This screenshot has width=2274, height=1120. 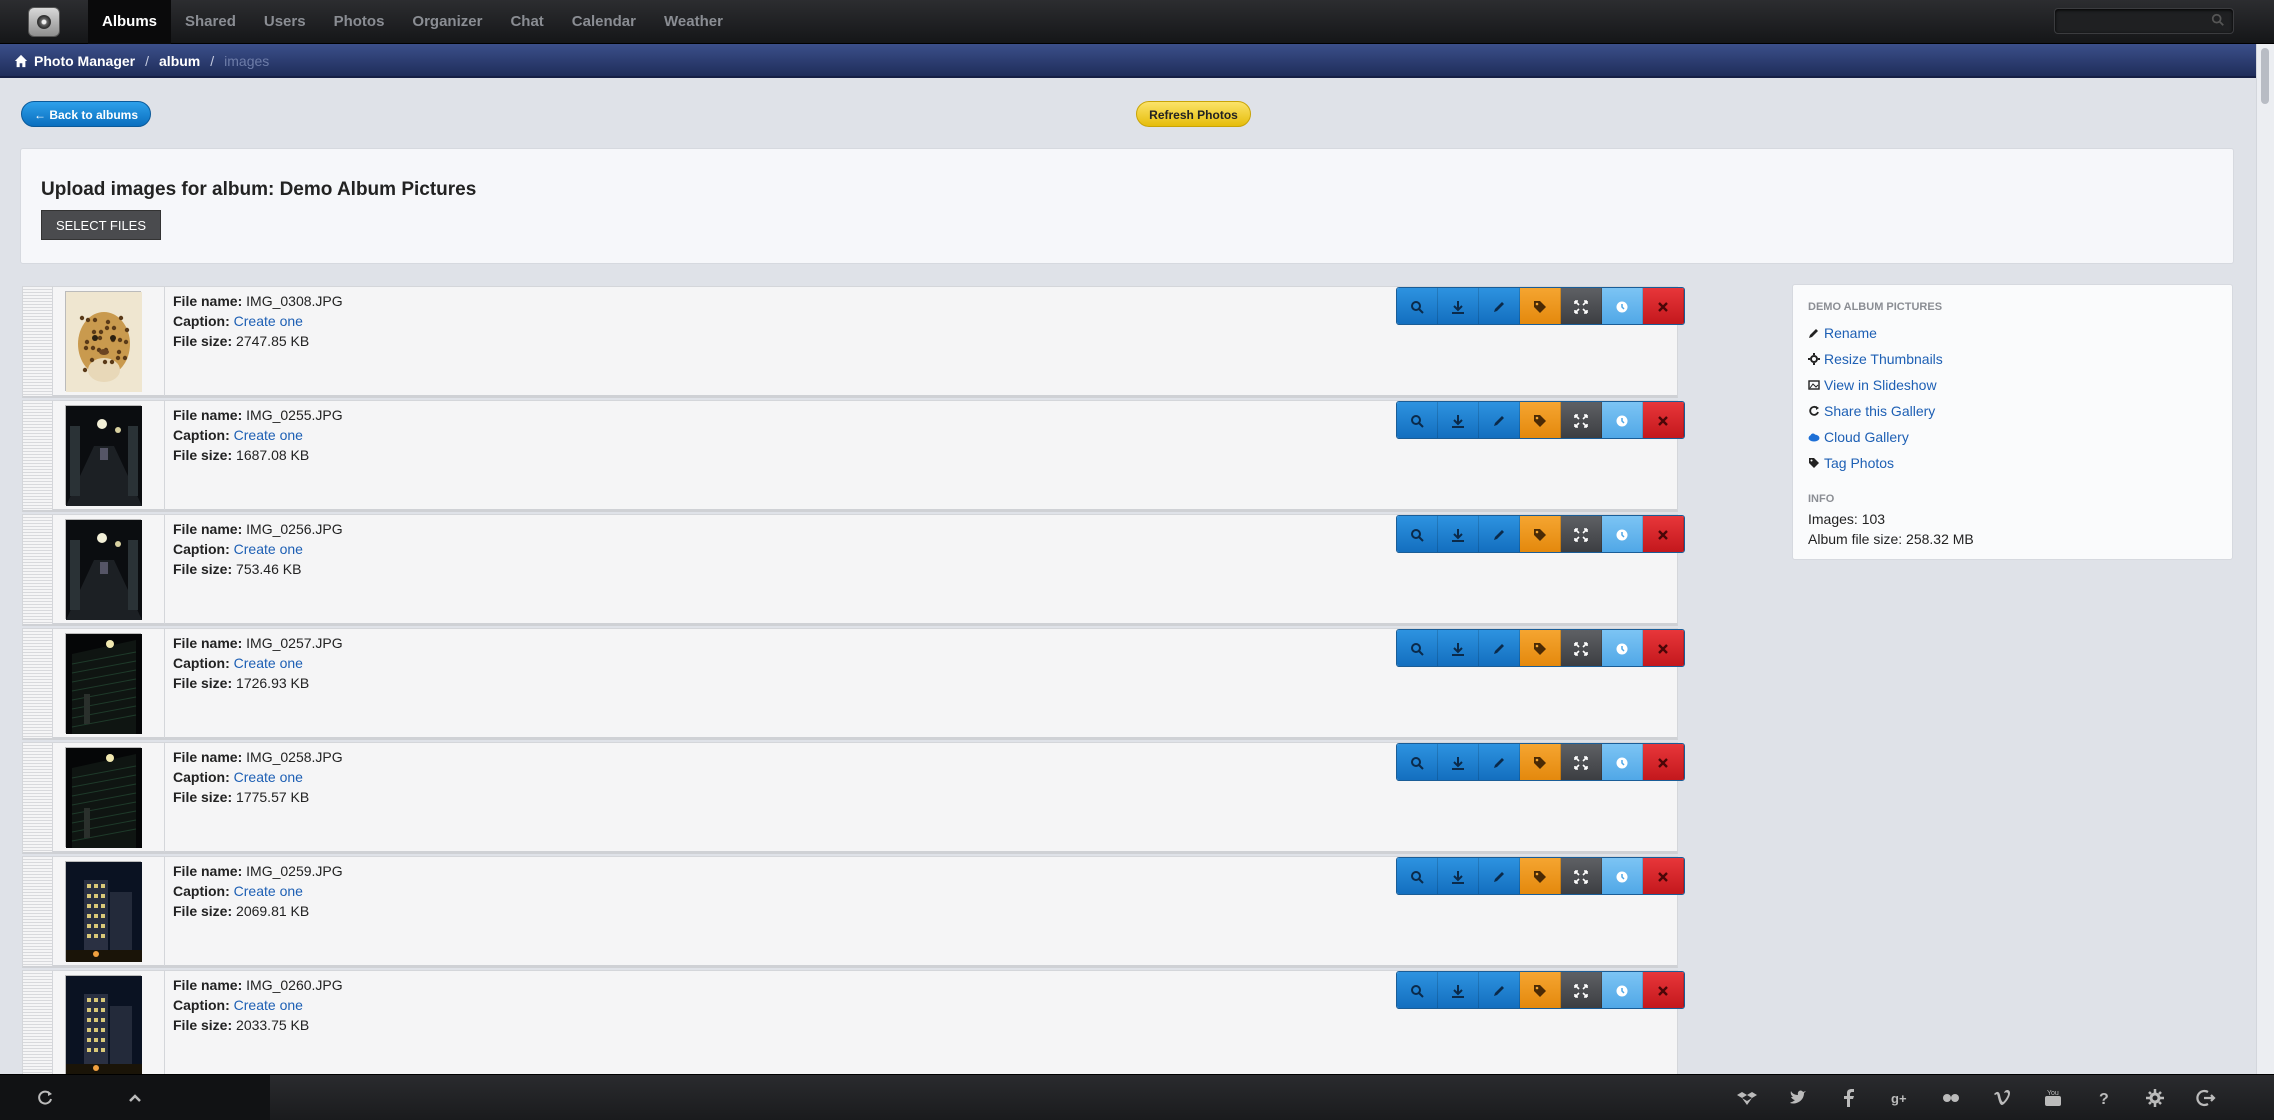 What do you see at coordinates (1872, 385) in the screenshot?
I see `sidebar-link-view-in-slideshow: View in Slideshow` at bounding box center [1872, 385].